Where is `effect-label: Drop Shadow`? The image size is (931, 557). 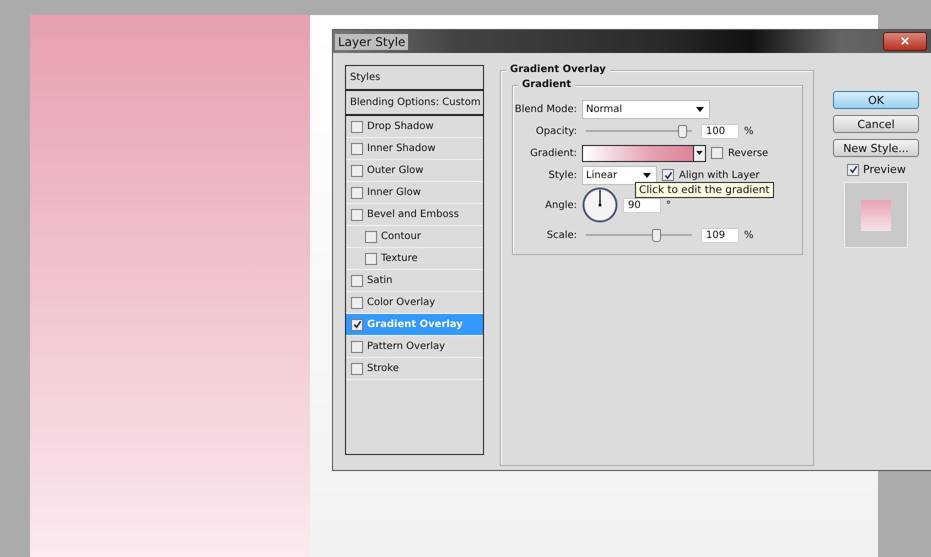
effect-label: Drop Shadow is located at coordinates (400, 126).